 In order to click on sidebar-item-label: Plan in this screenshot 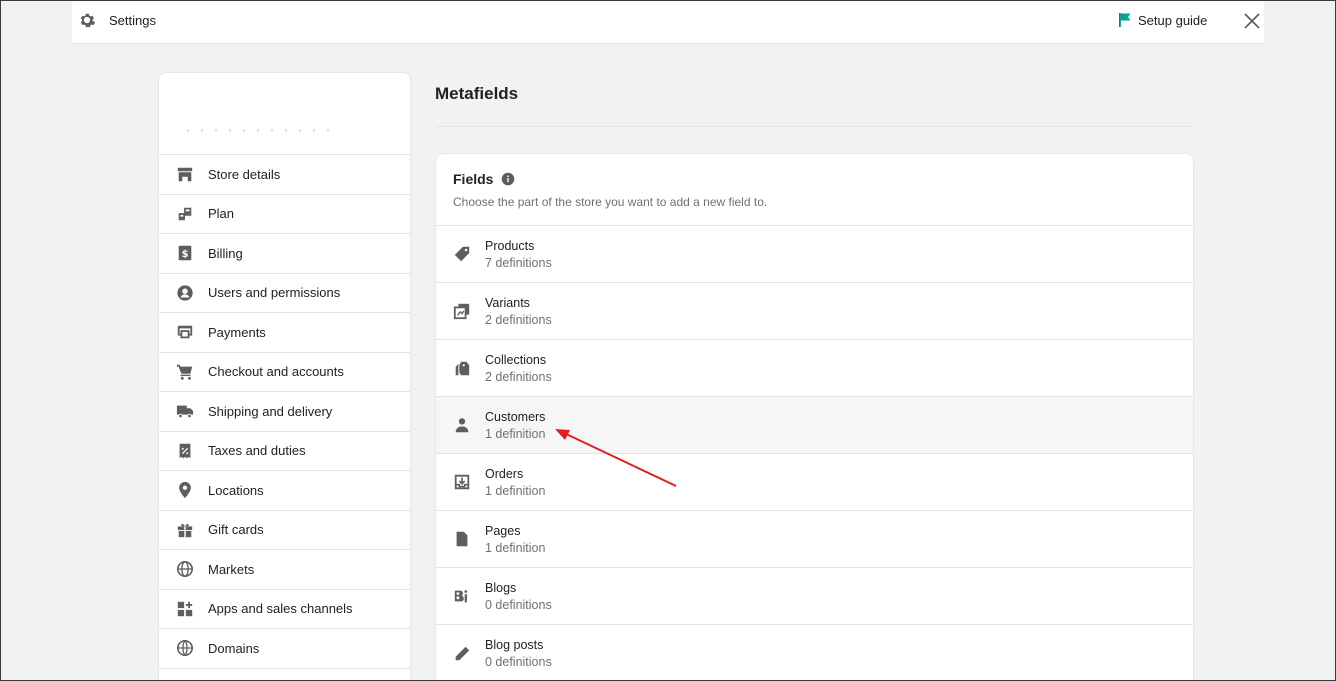, I will do `click(221, 214)`.